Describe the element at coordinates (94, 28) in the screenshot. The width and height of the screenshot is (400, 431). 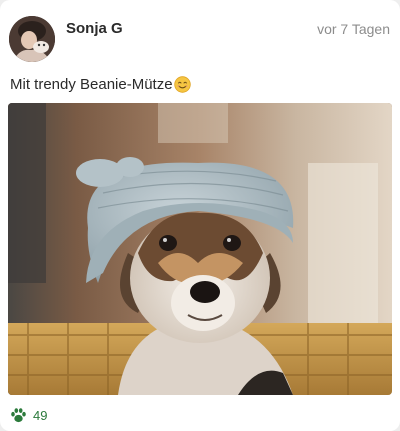
I see `author-name: Sonja G` at that location.